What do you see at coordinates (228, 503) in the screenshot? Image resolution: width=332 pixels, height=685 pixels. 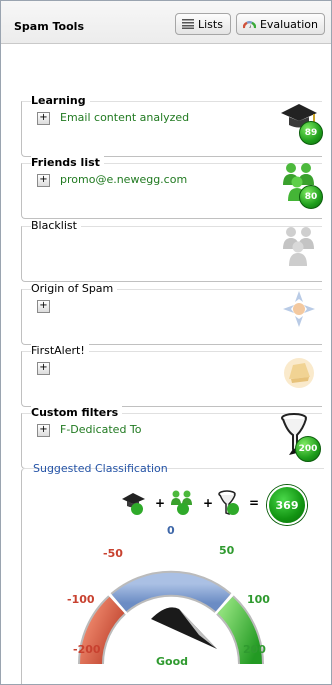 I see `funnel-icon` at bounding box center [228, 503].